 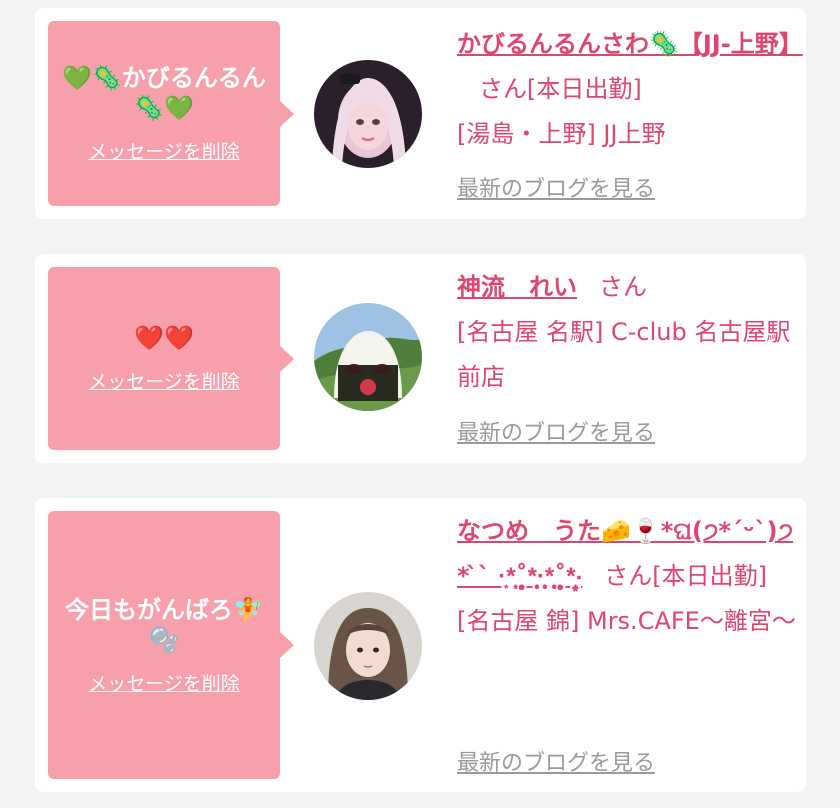 What do you see at coordinates (164, 624) in the screenshot?
I see `message-text: 今日もがんばろ🧚🫧` at bounding box center [164, 624].